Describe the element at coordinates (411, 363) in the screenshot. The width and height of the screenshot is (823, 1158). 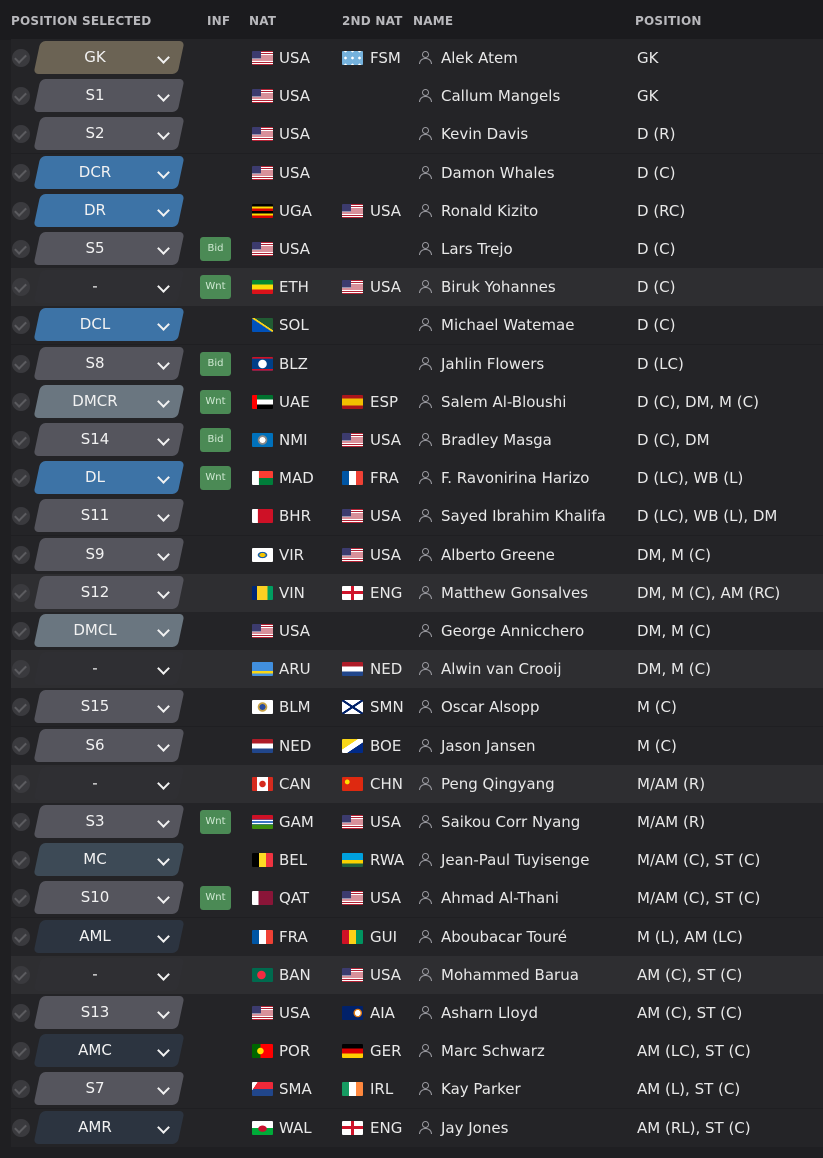
I see `table-row: S8 Bid BLZ Jahlin Flowers D (LC)` at that location.